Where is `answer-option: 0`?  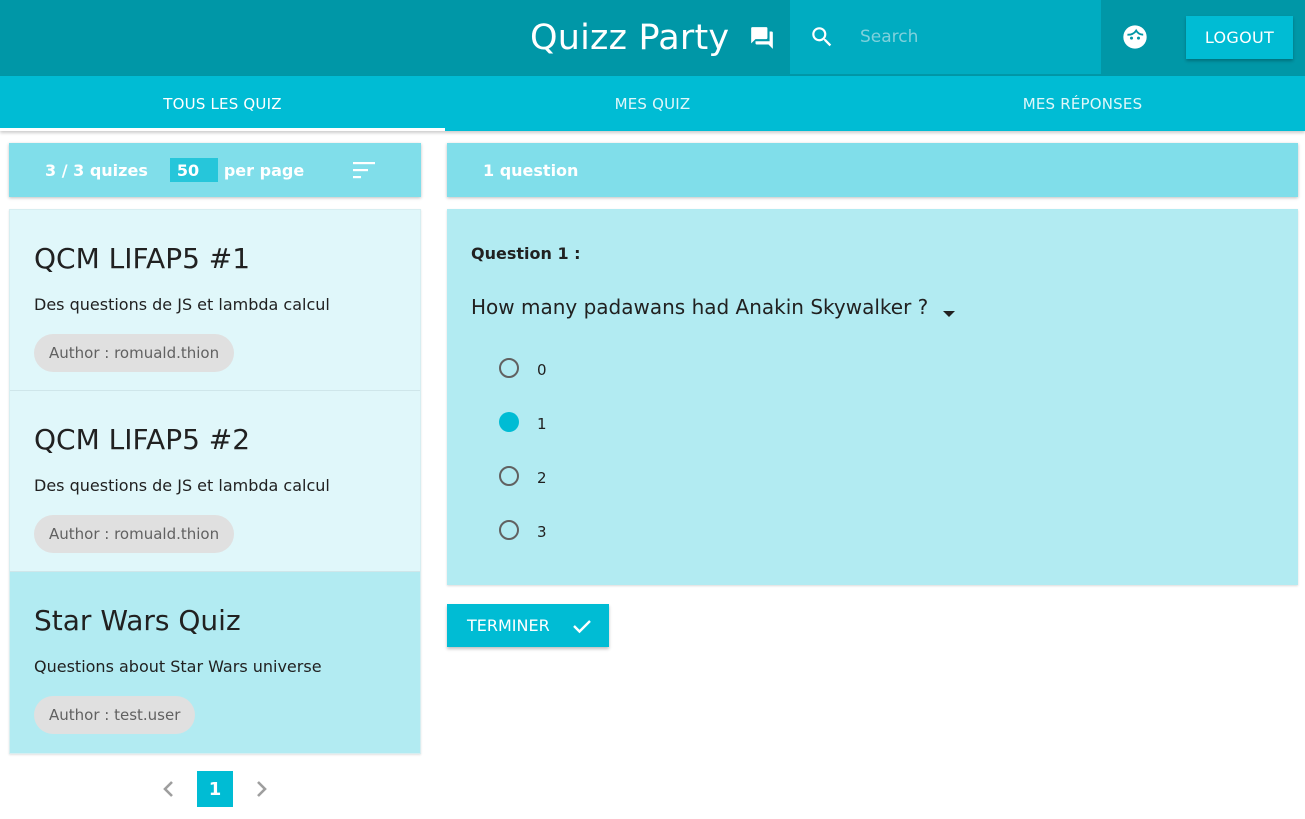 answer-option: 0 is located at coordinates (523, 368).